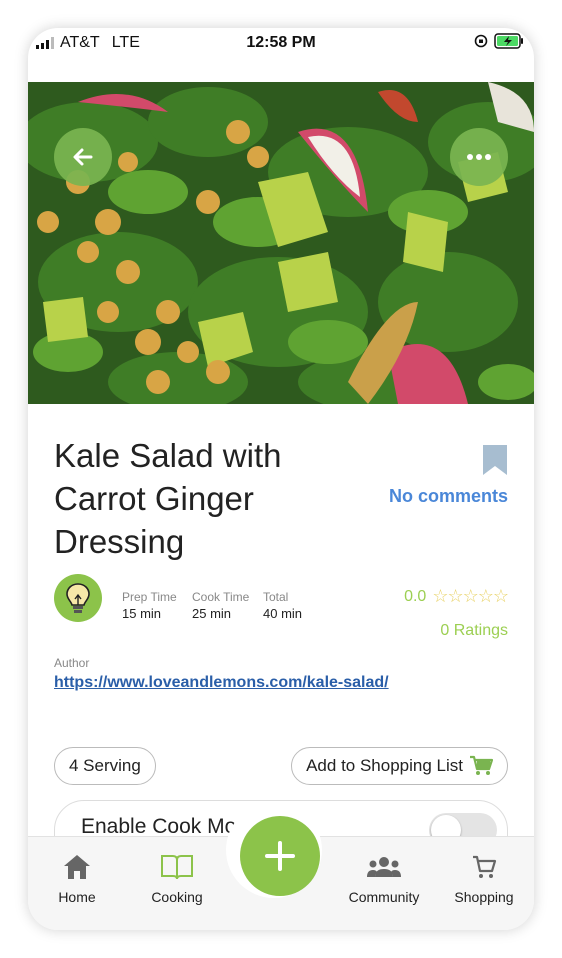 This screenshot has height=958, width=562. I want to click on more-options-button, so click(479, 157).